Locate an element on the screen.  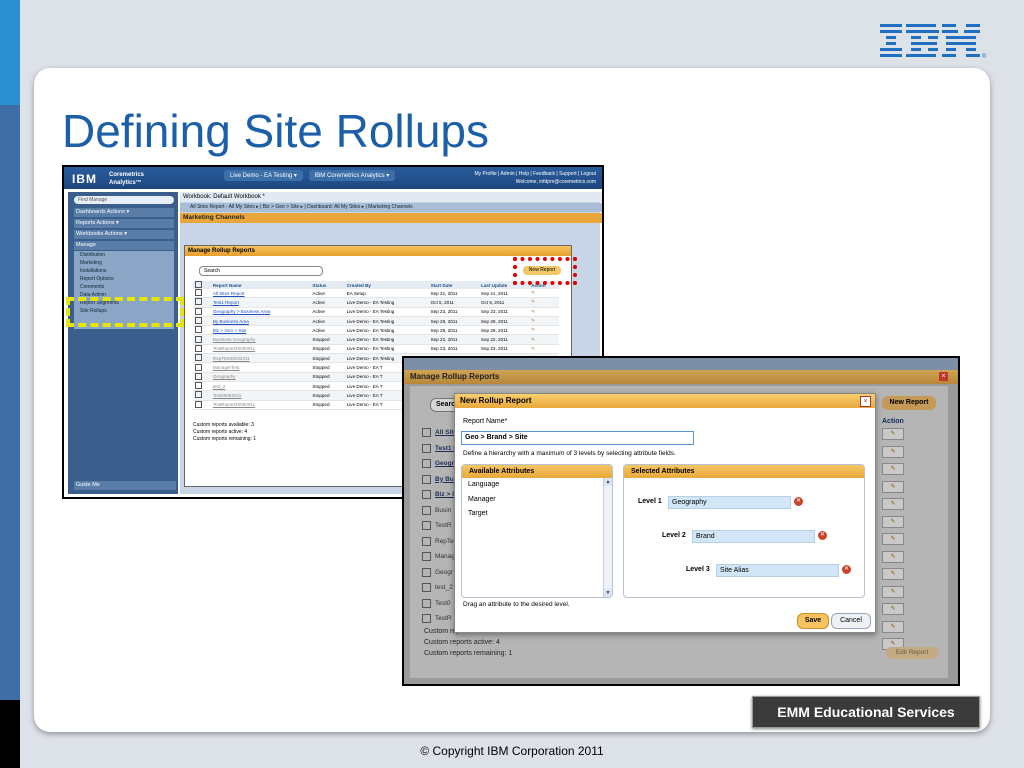
sidebar-item-dashboards: Dashboards Actions ▾ is located at coordinates (124, 212).